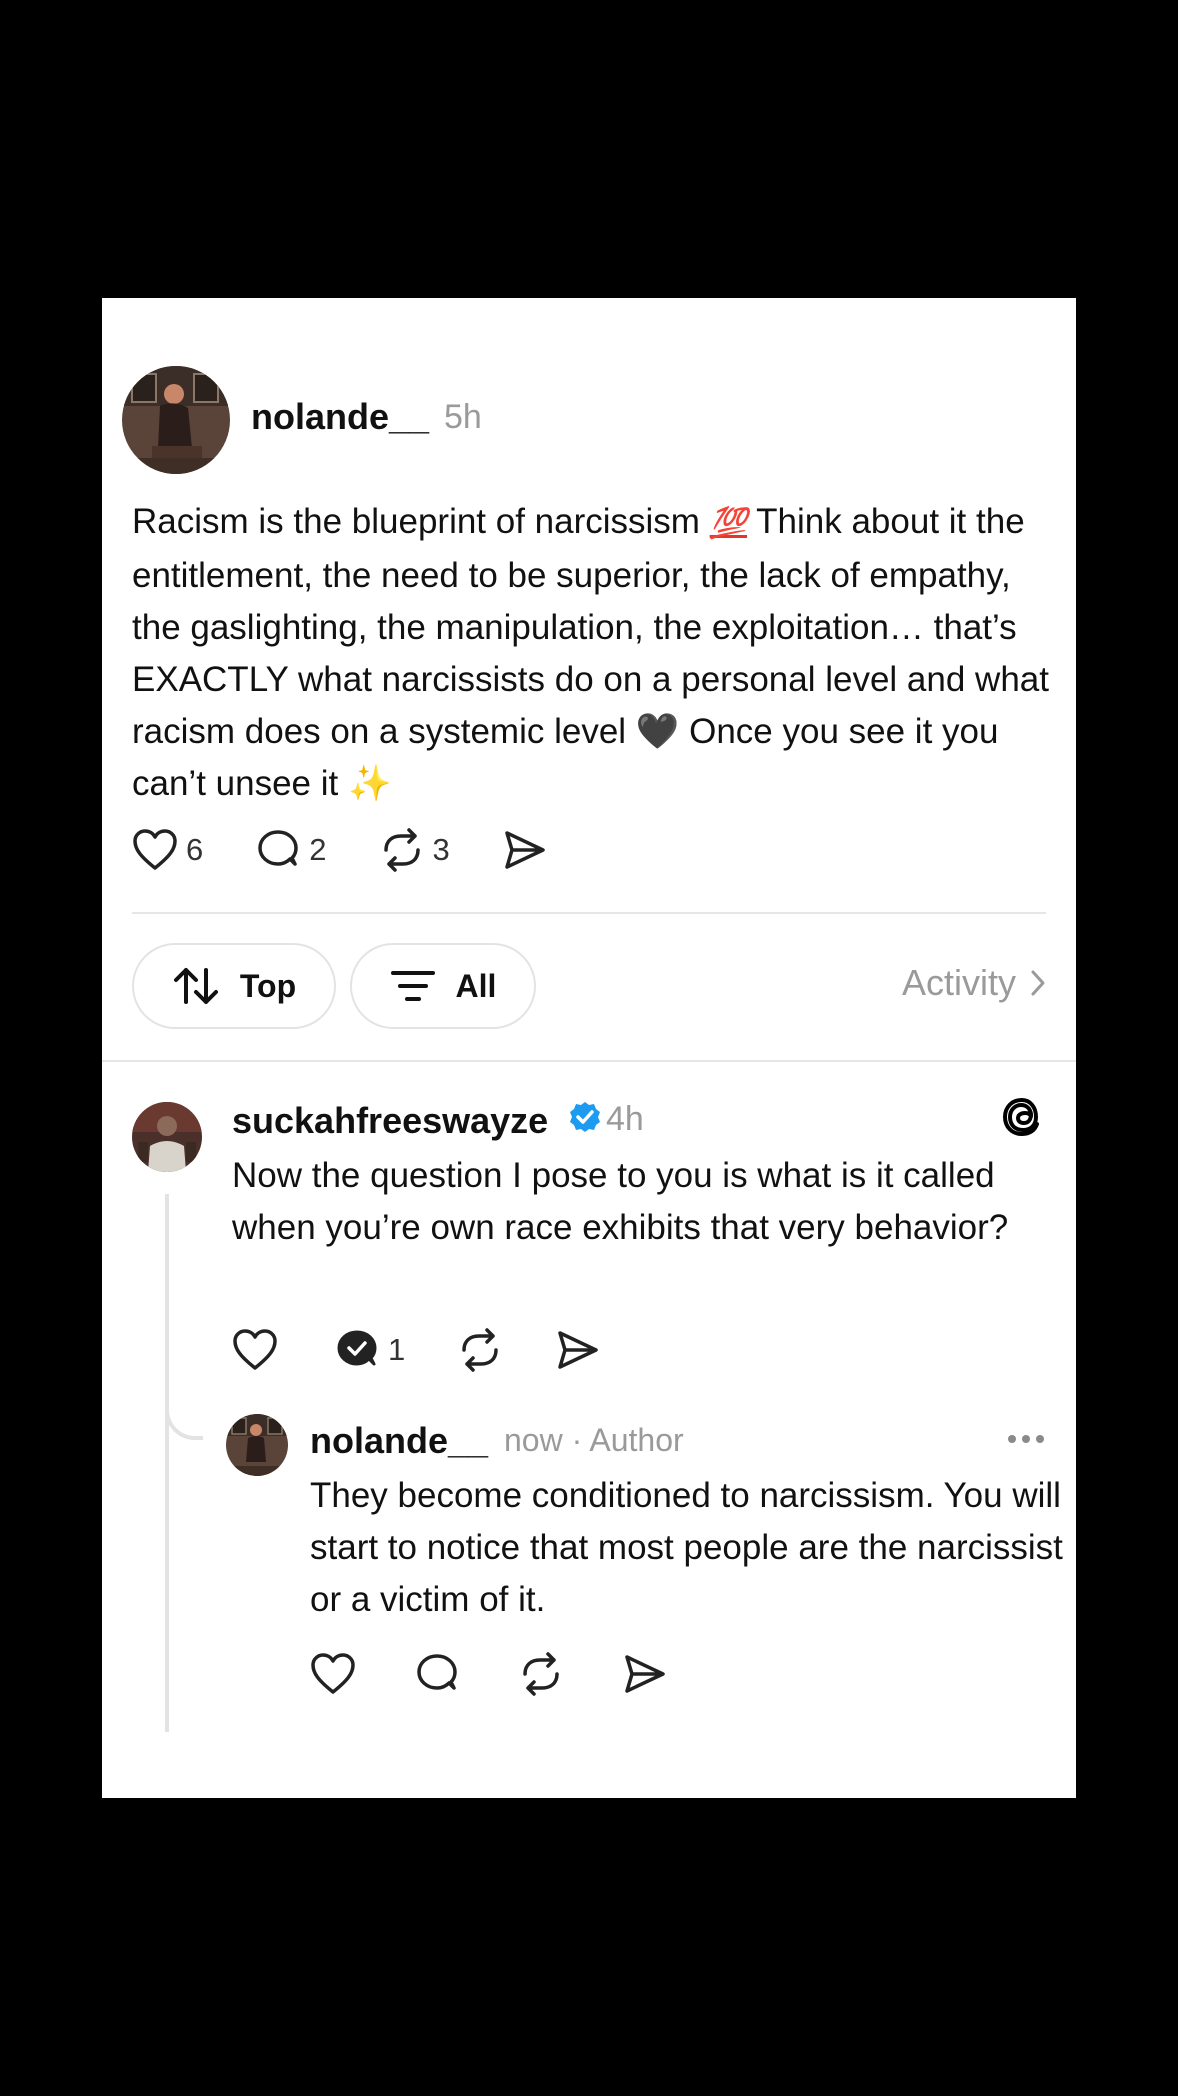 This screenshot has width=1178, height=2096. What do you see at coordinates (441, 849) in the screenshot?
I see `repost-count: 3` at bounding box center [441, 849].